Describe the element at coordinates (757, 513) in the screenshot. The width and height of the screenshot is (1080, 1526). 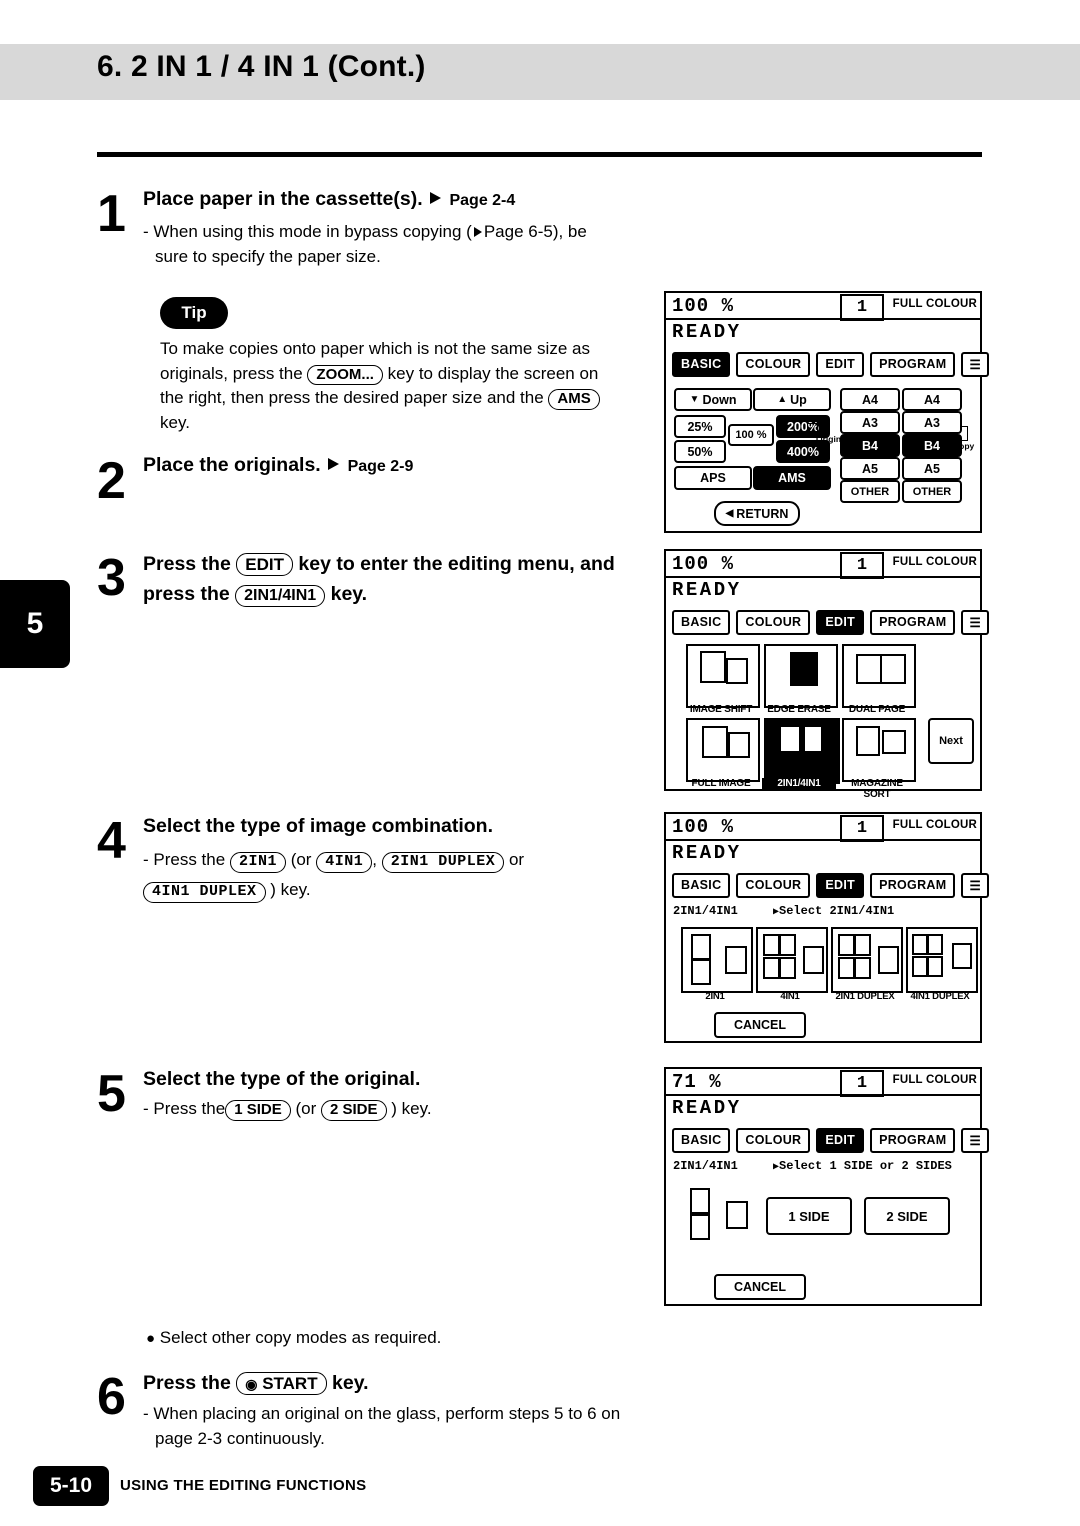
I see `return-button: ◀ RETURN` at that location.